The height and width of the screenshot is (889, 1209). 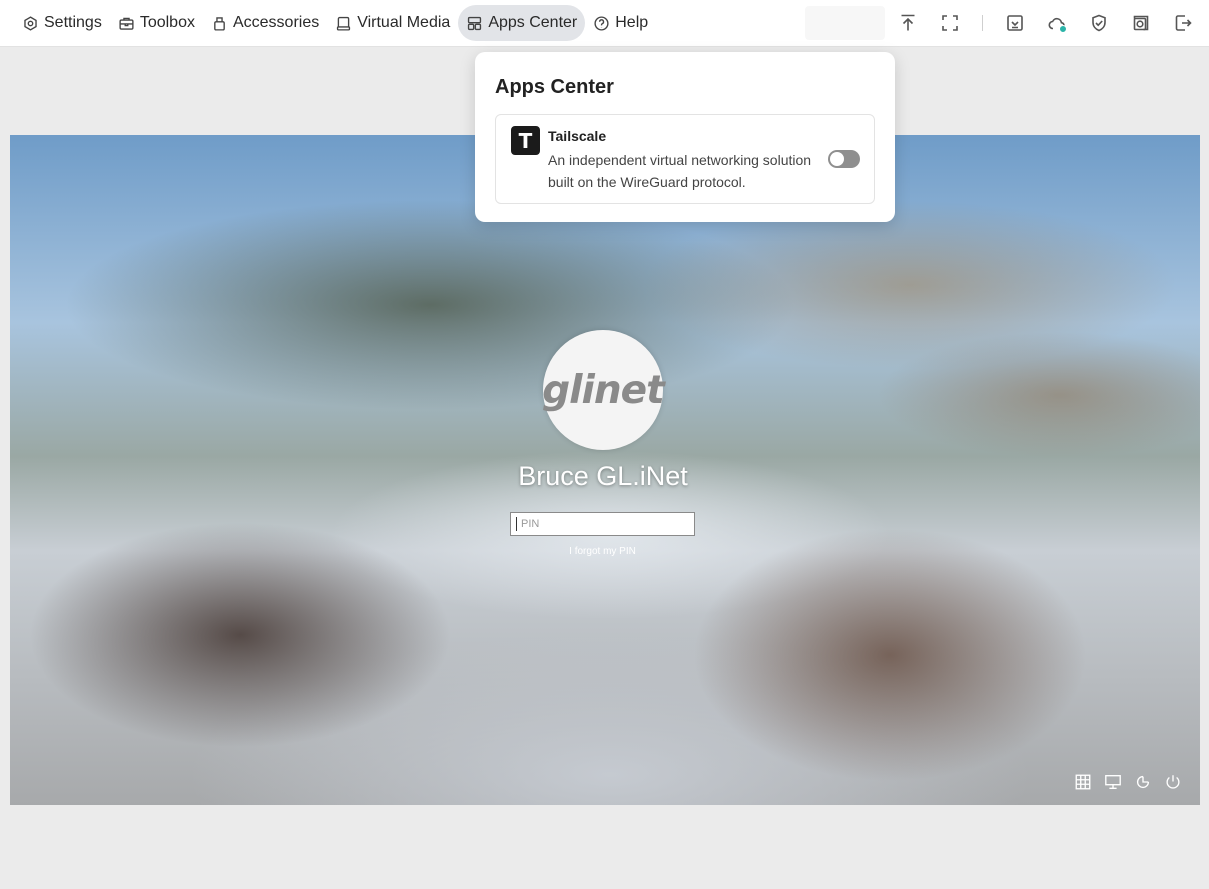 What do you see at coordinates (344, 23) in the screenshot?
I see `virtual-media-icon` at bounding box center [344, 23].